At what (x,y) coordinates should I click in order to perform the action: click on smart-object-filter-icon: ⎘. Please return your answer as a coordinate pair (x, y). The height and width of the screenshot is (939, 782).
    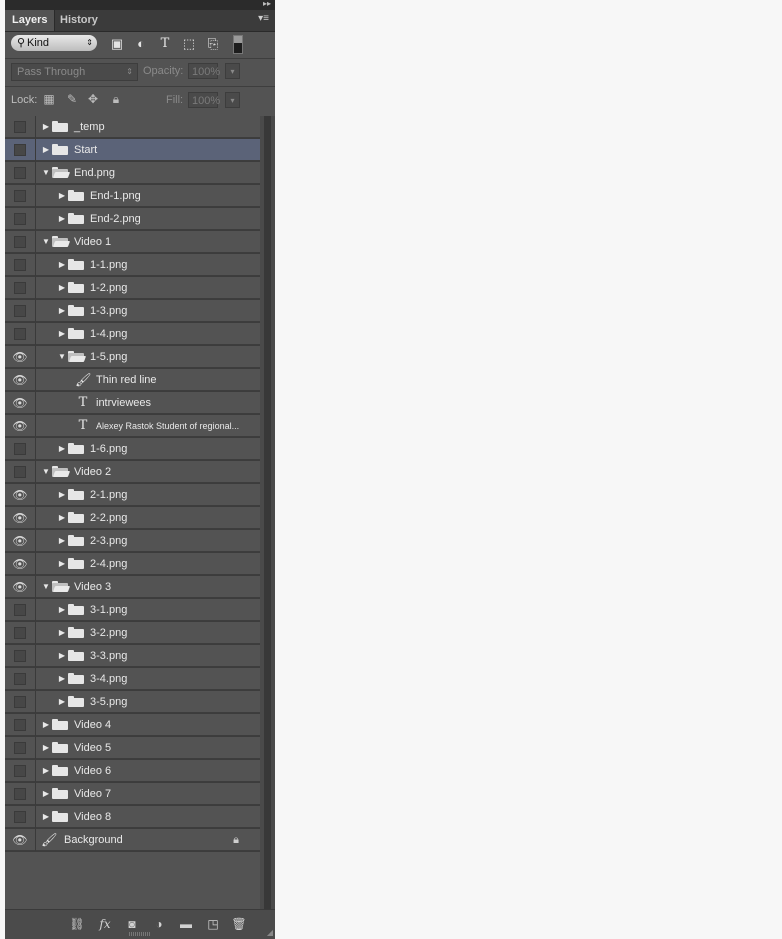
    Looking at the image, I should click on (213, 44).